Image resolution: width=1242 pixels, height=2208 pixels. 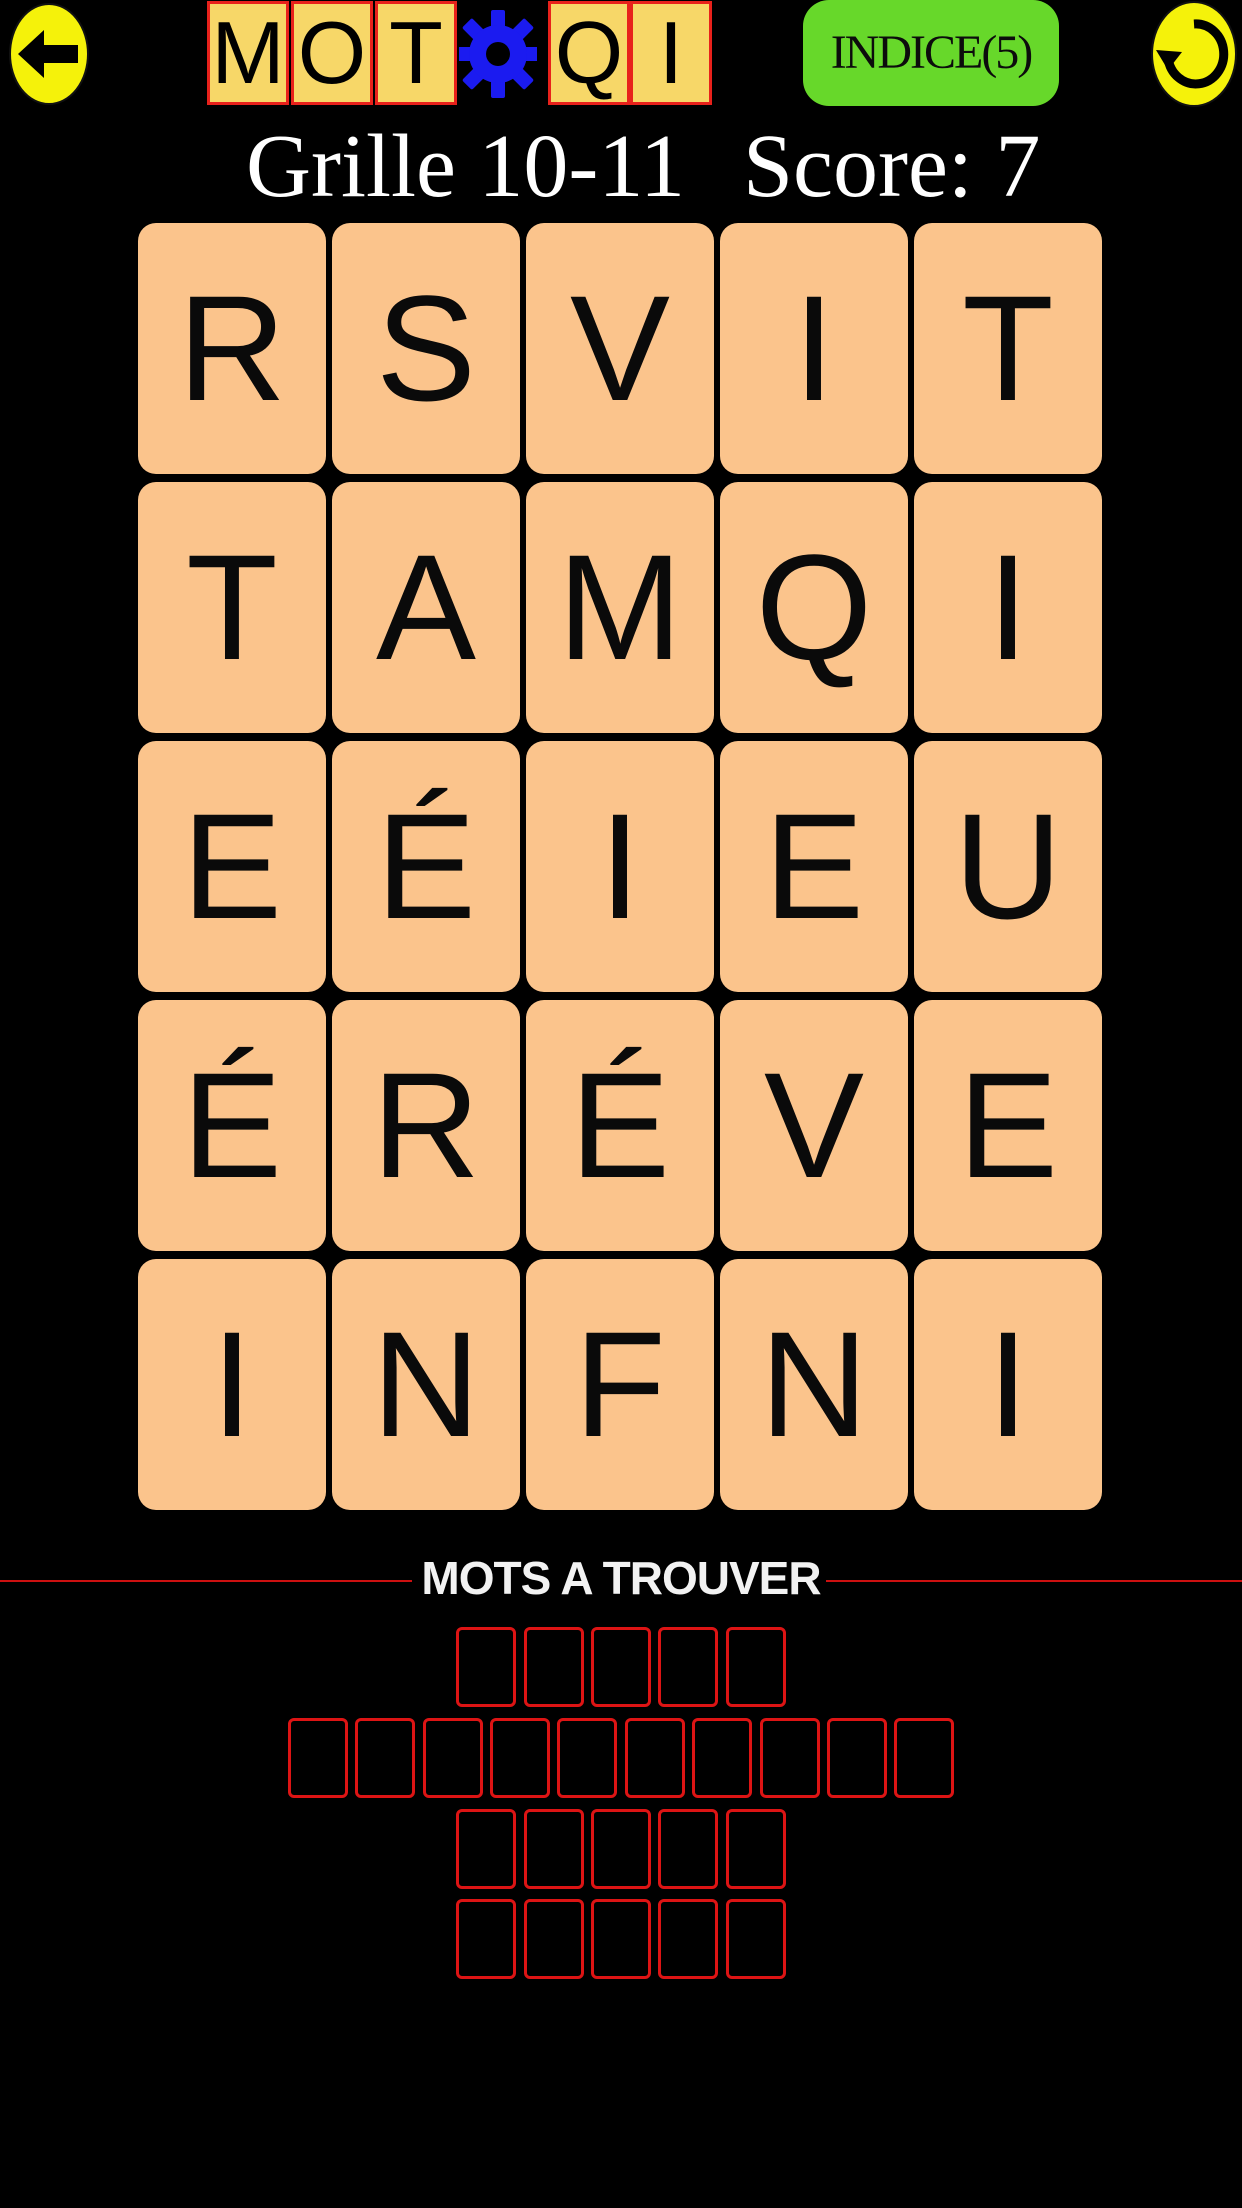 I want to click on score-label: Score: 7, so click(x=892, y=166).